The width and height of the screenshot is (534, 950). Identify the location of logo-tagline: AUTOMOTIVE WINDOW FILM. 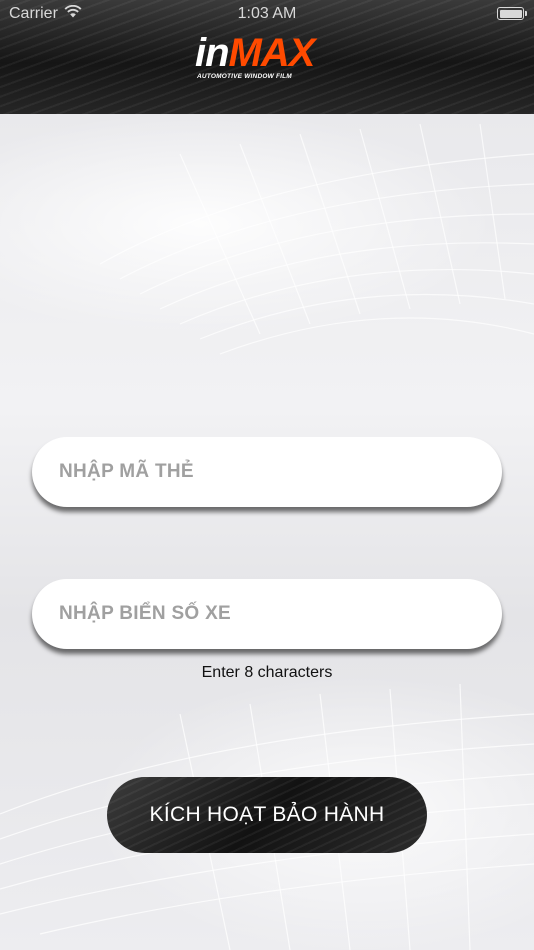
(244, 76).